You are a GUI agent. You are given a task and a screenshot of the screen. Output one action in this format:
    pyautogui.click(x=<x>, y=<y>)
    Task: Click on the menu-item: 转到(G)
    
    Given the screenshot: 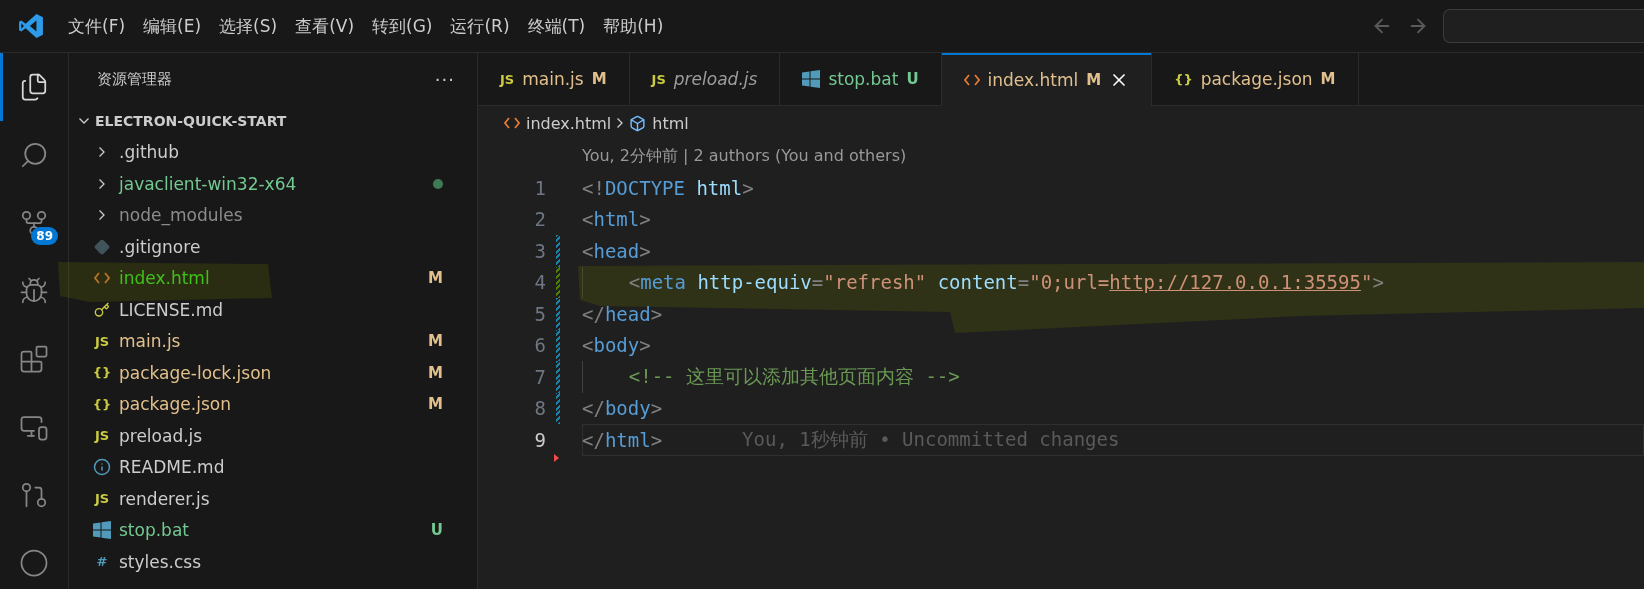 What is the action you would take?
    pyautogui.click(x=402, y=26)
    